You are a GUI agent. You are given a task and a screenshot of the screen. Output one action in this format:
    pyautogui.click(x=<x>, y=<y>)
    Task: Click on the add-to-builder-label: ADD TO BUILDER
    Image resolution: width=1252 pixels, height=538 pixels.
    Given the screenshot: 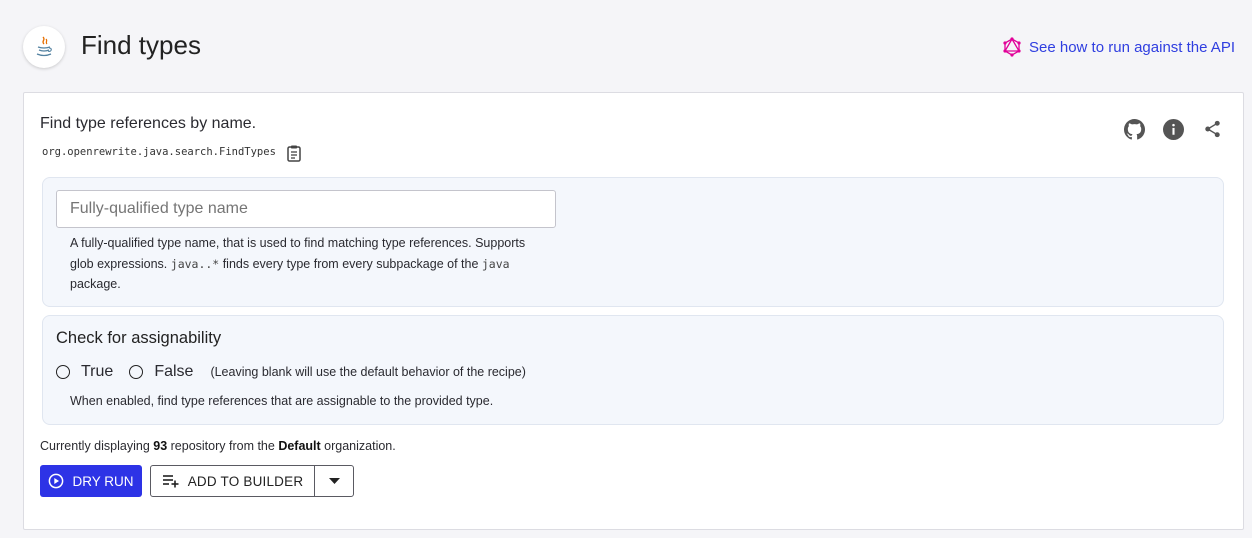 What is the action you would take?
    pyautogui.click(x=245, y=481)
    